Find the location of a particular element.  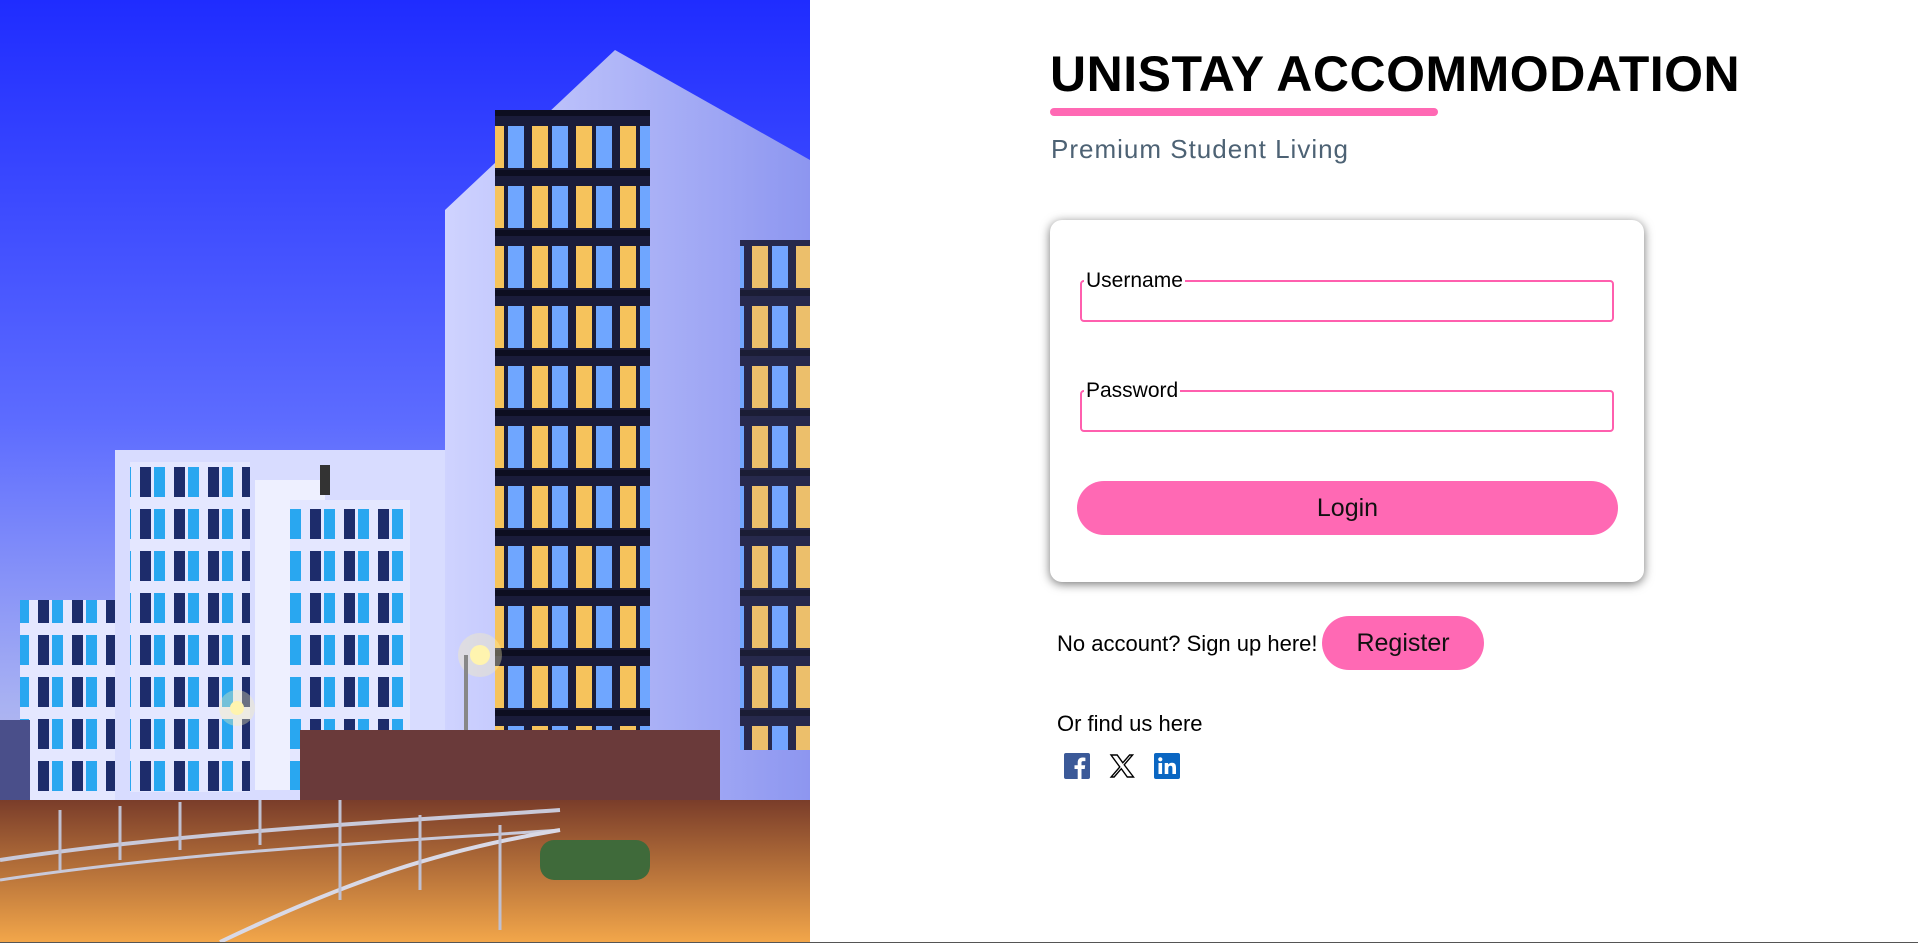

login-card: Username Password Login is located at coordinates (1347, 401).